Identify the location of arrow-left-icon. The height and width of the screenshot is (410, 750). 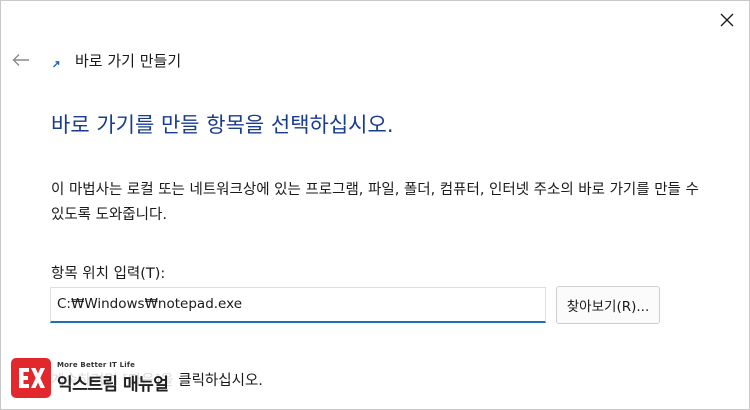
(20, 60).